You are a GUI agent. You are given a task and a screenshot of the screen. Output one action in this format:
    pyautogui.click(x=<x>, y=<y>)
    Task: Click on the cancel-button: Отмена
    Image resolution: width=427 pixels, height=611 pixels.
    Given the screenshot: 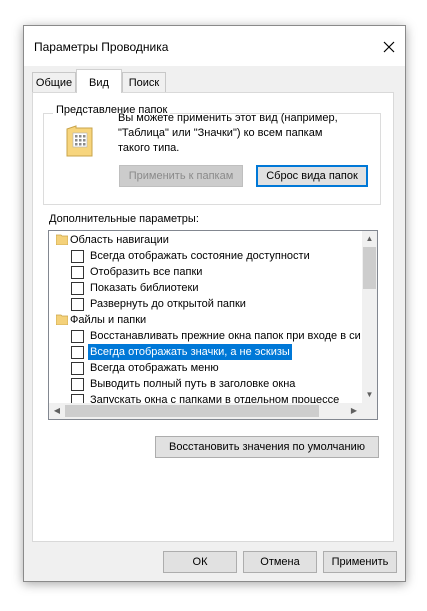 What is the action you would take?
    pyautogui.click(x=280, y=562)
    